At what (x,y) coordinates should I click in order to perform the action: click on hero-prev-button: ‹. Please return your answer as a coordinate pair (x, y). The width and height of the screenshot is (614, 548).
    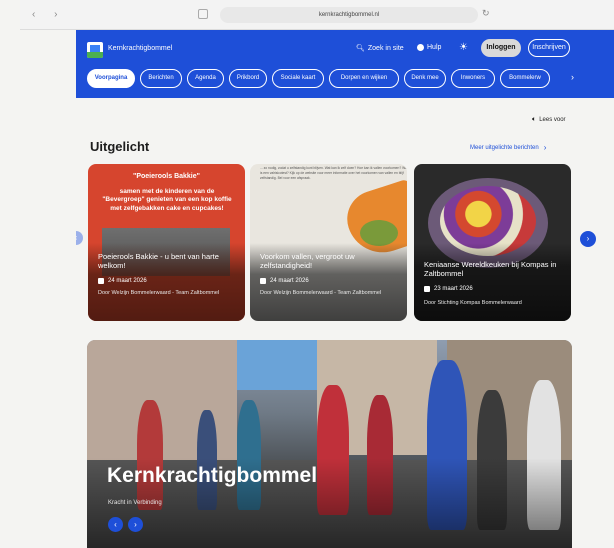
    Looking at the image, I should click on (115, 524).